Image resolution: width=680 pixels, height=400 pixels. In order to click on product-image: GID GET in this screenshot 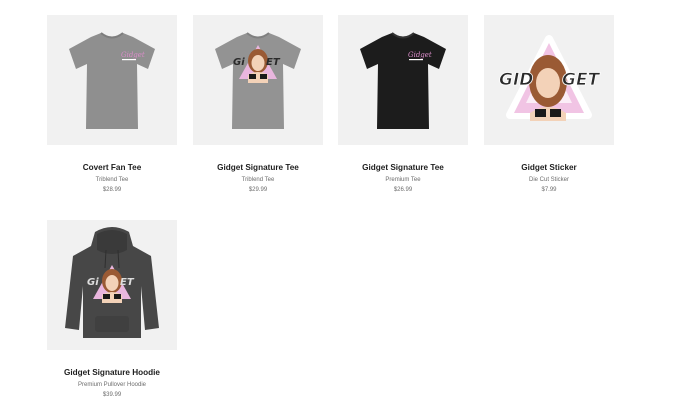, I will do `click(549, 80)`.